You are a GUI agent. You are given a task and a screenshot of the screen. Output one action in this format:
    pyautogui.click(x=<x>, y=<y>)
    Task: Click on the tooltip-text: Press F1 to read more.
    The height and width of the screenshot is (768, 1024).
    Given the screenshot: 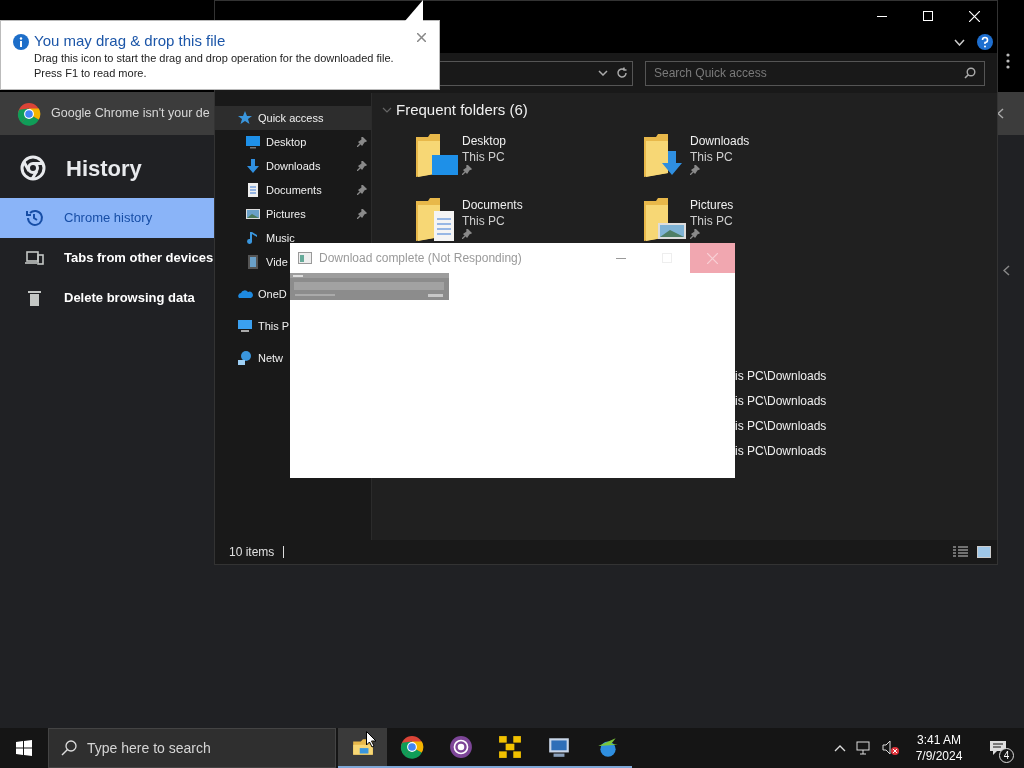 What is the action you would take?
    pyautogui.click(x=91, y=73)
    